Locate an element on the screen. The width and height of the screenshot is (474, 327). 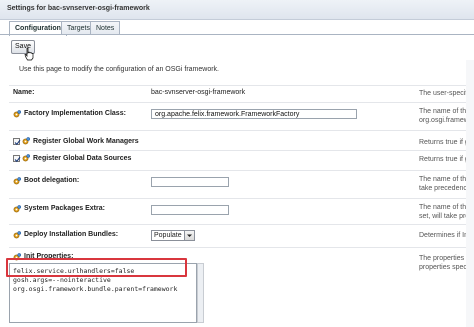
system-packages-label: System Packages Extra: is located at coordinates (64, 208).